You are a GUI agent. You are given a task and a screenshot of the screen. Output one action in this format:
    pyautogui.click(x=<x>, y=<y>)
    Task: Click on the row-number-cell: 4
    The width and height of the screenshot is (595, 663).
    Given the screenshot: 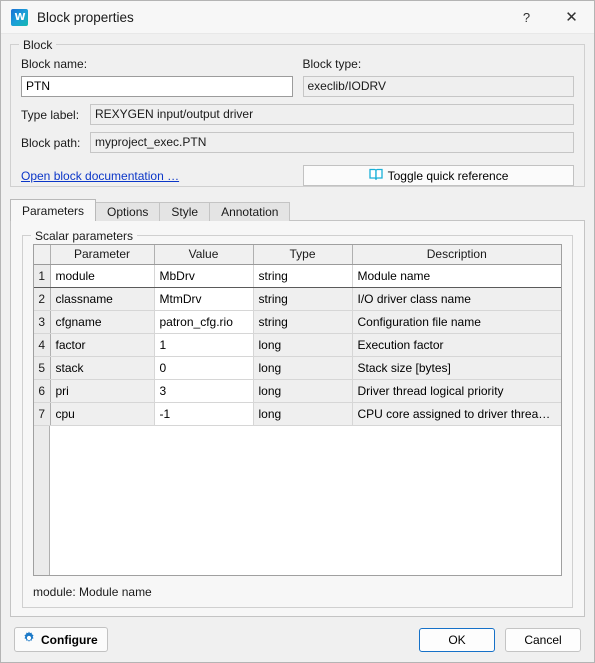 What is the action you would take?
    pyautogui.click(x=42, y=345)
    